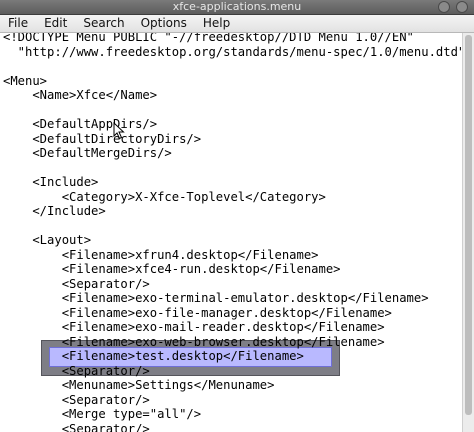 The height and width of the screenshot is (432, 474). Describe the element at coordinates (462, 7) in the screenshot. I see `close-button` at that location.